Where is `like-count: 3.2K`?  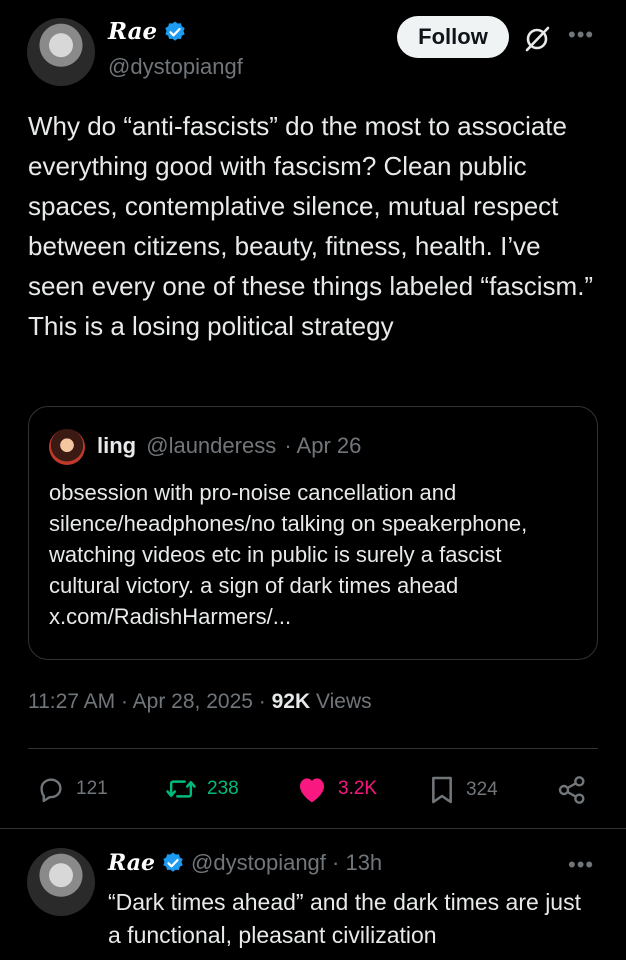
like-count: 3.2K is located at coordinates (358, 788).